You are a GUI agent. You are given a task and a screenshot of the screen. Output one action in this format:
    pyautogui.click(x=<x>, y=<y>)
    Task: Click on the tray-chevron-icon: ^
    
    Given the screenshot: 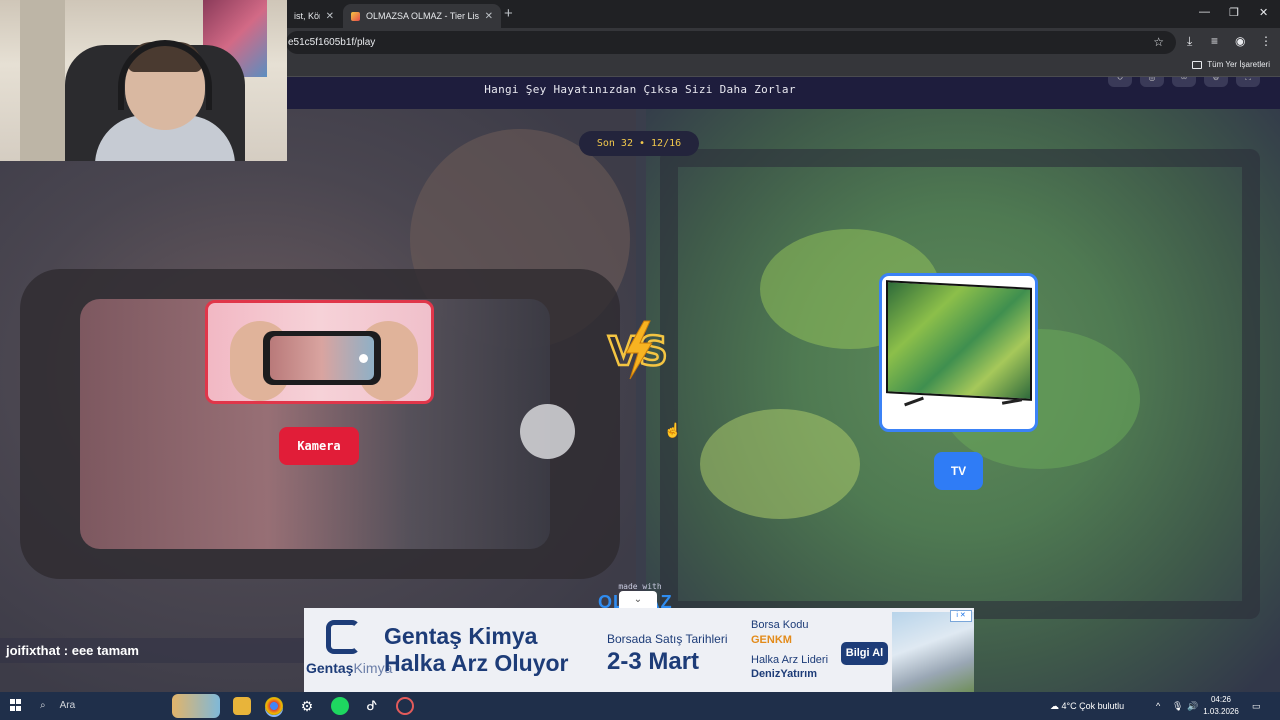 What is the action you would take?
    pyautogui.click(x=1158, y=706)
    